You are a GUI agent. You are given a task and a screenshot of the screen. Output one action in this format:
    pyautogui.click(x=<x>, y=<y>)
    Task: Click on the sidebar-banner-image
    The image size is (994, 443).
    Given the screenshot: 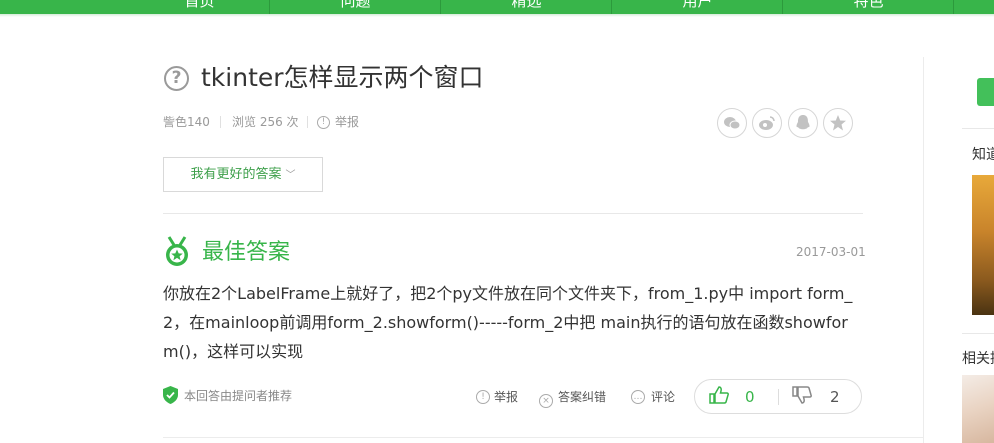 What is the action you would take?
    pyautogui.click(x=983, y=245)
    